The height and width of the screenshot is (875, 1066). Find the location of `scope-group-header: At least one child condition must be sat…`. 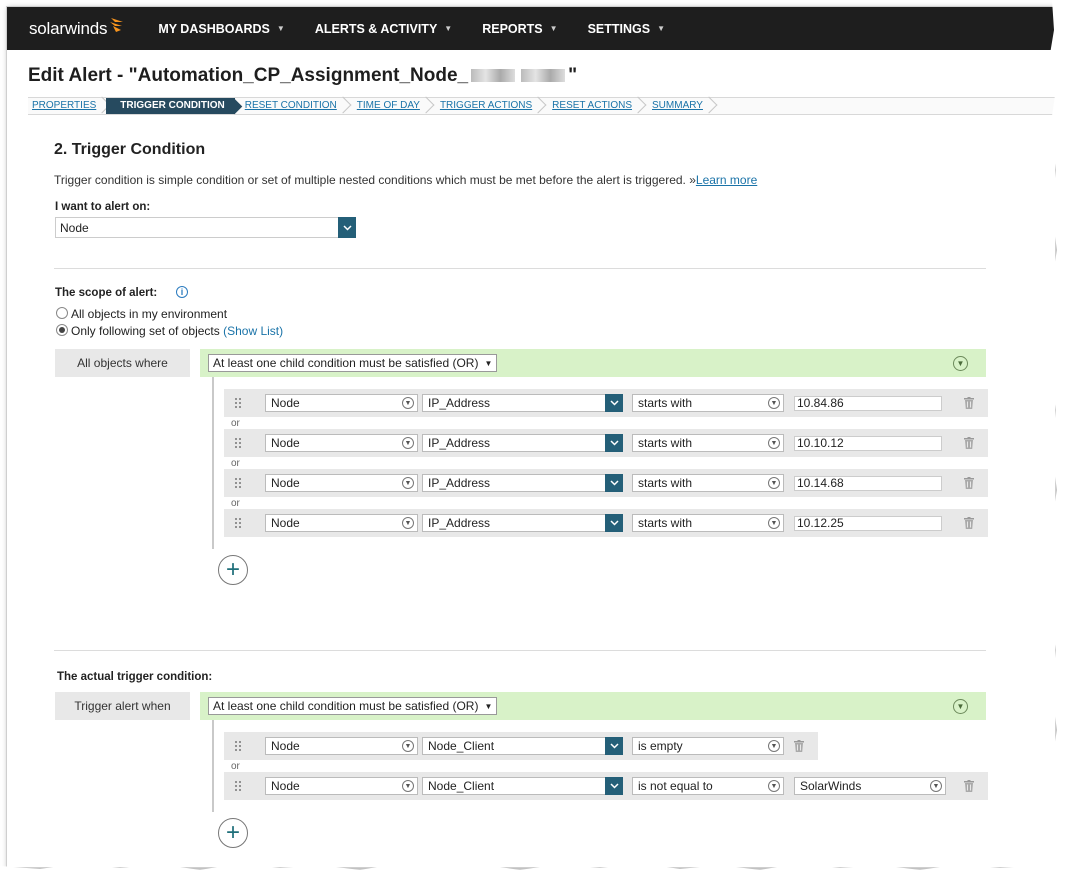

scope-group-header: At least one child condition must be sat… is located at coordinates (593, 363).